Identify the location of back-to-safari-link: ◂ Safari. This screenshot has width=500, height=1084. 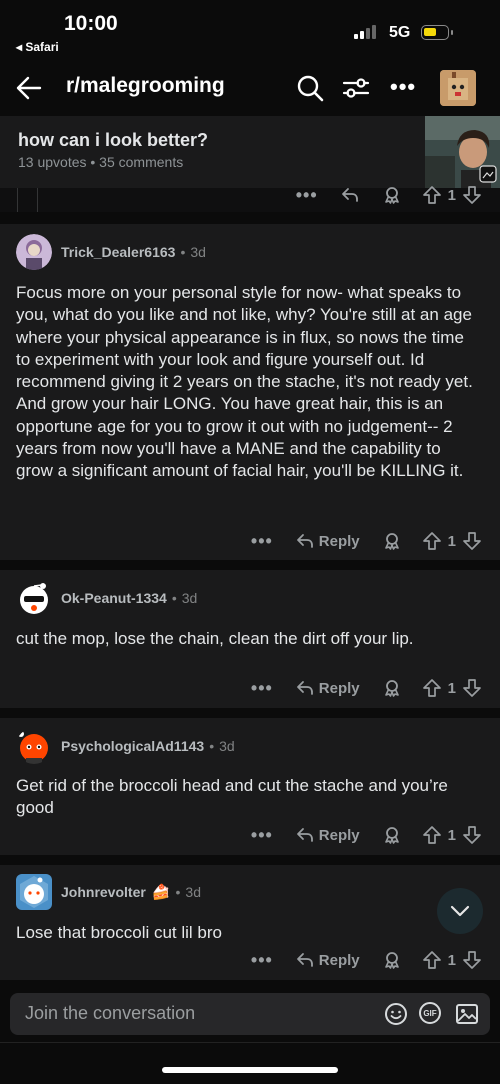
(37, 47).